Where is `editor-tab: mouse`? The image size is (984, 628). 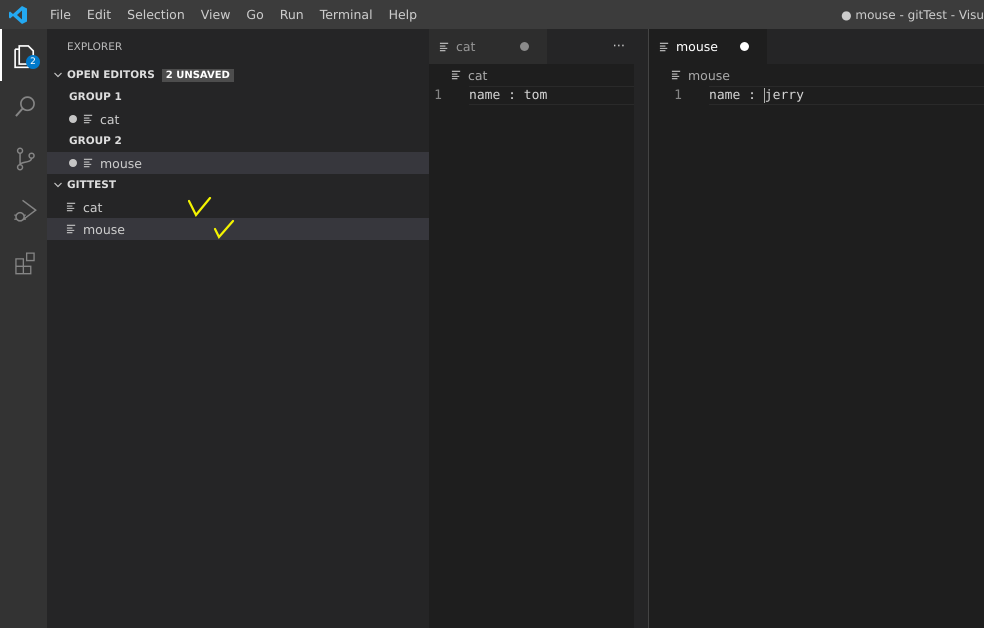 editor-tab: mouse is located at coordinates (708, 46).